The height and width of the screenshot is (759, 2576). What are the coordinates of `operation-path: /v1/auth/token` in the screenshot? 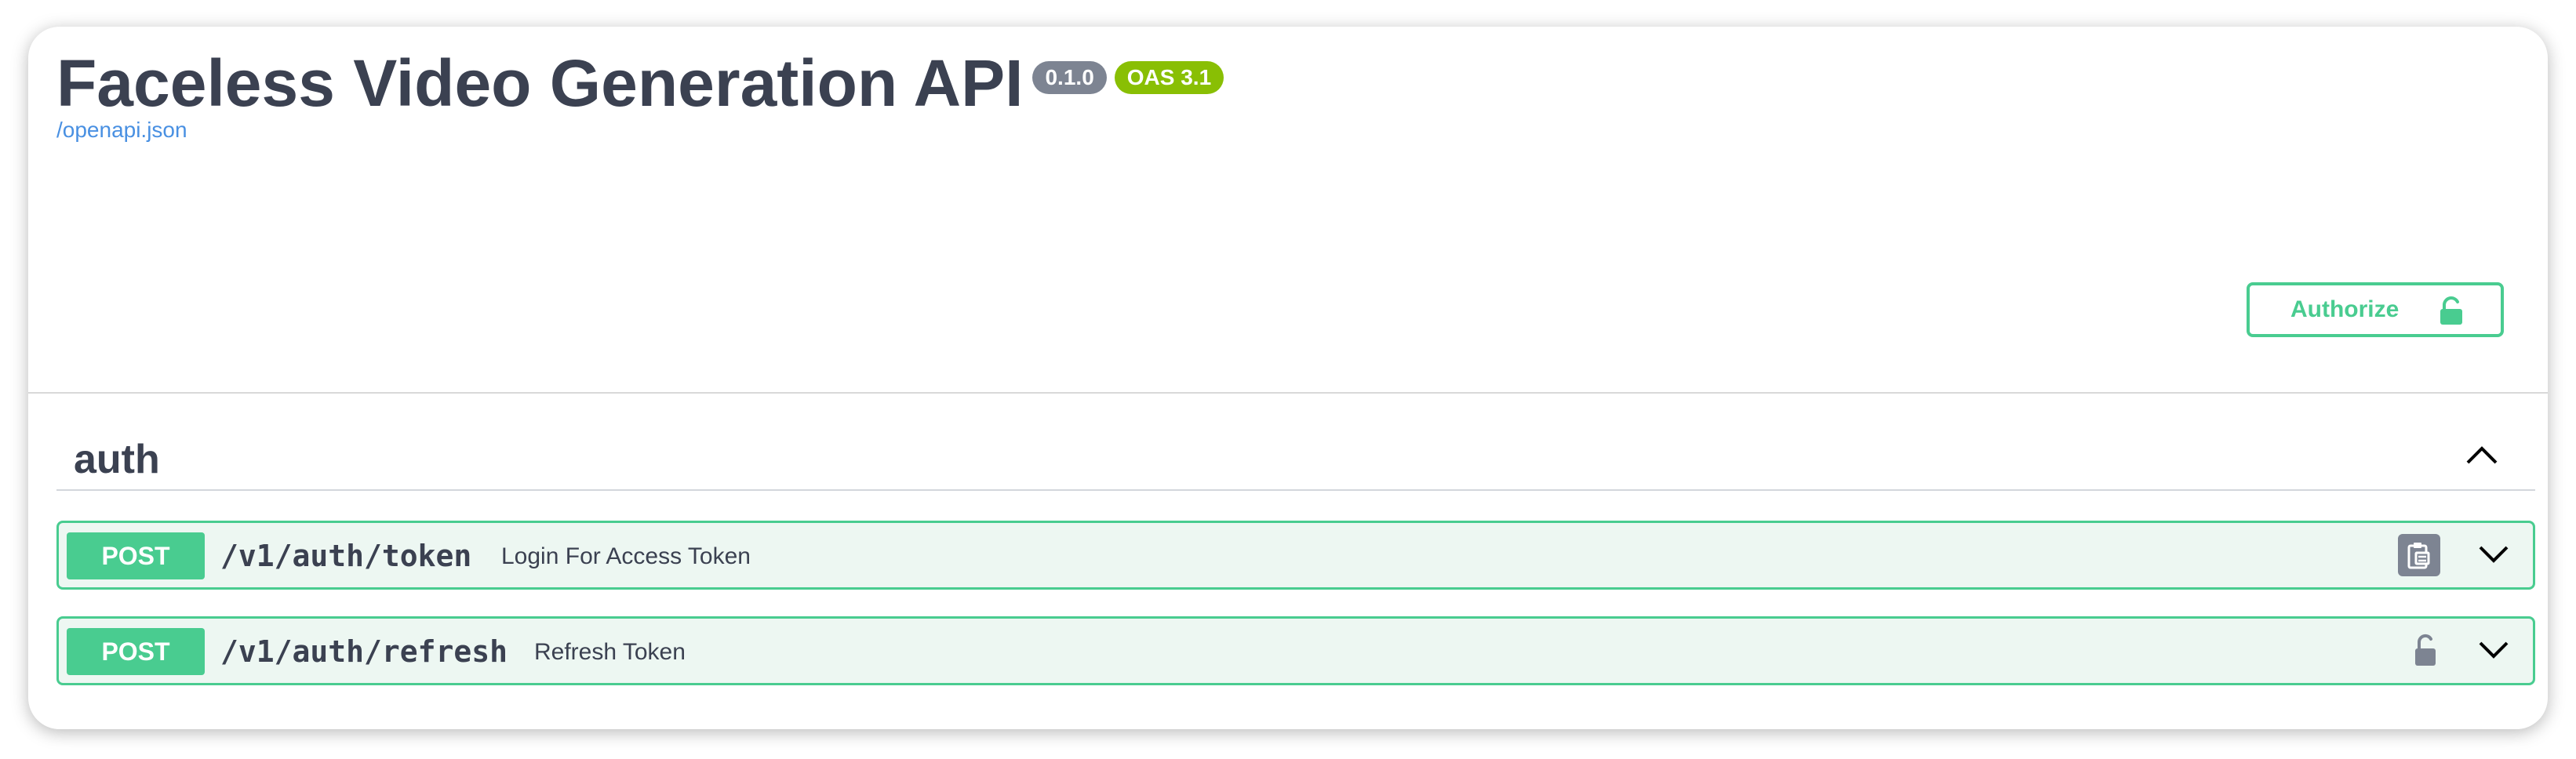 It's located at (346, 556).